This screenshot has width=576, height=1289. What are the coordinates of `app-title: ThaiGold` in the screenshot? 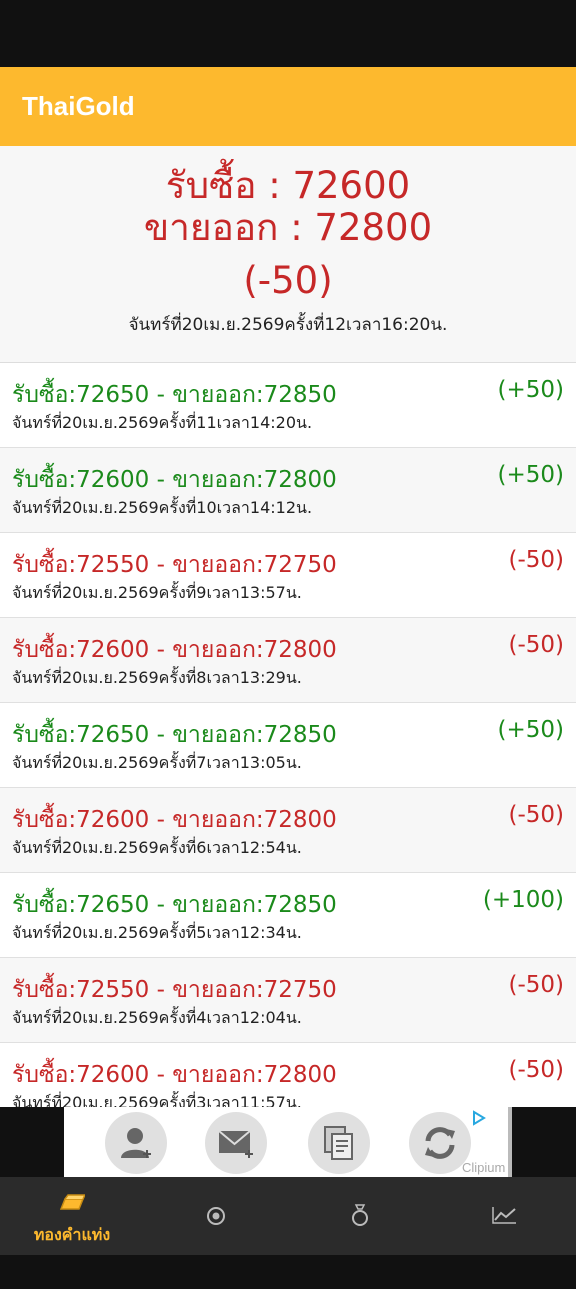 It's located at (78, 106).